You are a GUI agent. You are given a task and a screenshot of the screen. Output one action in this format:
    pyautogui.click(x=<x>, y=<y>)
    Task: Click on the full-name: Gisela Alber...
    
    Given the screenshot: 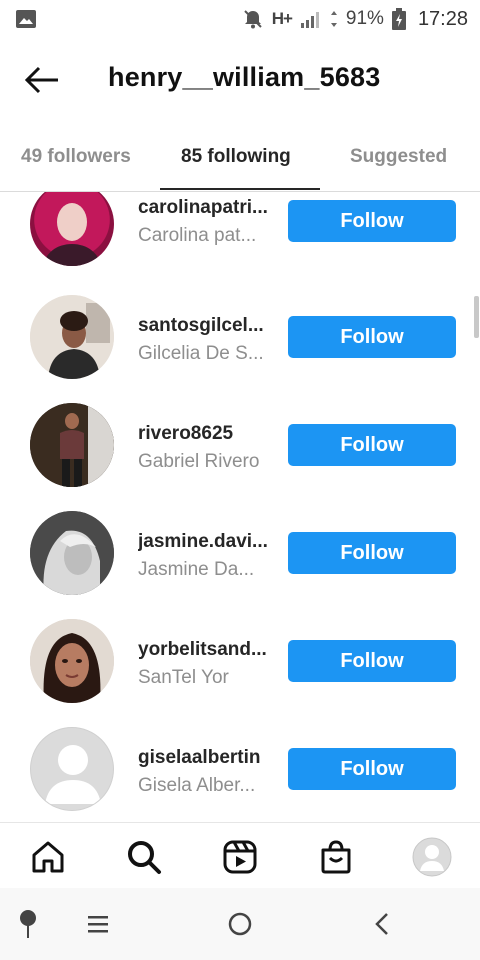 What is the action you would take?
    pyautogui.click(x=197, y=785)
    